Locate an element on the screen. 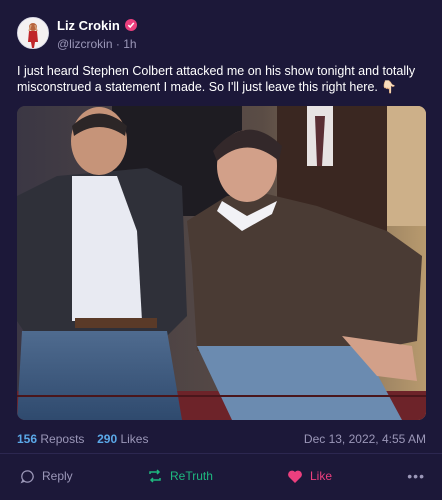  avatar is located at coordinates (33, 33).